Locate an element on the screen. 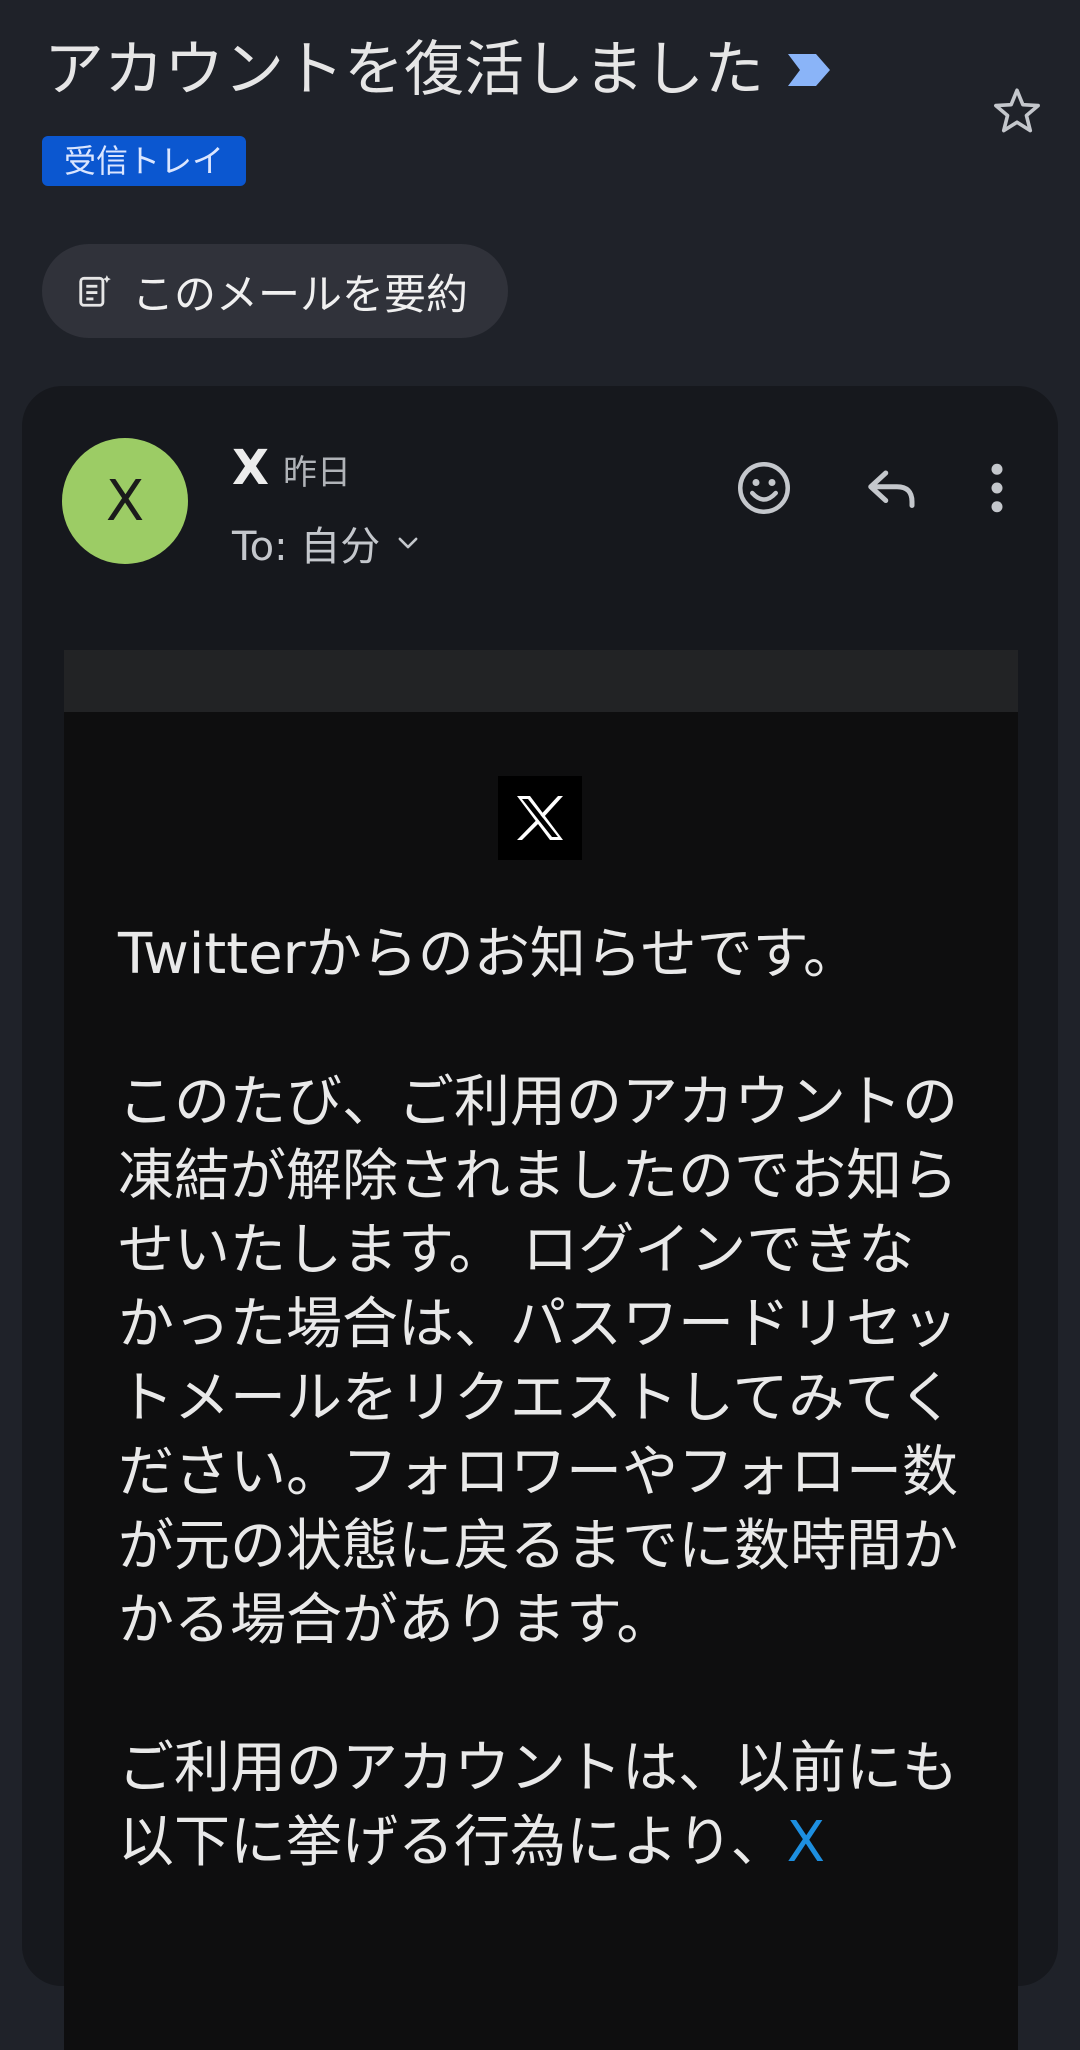 The image size is (1080, 2050). summarize-label: このメールを要約 is located at coordinates (300, 294).